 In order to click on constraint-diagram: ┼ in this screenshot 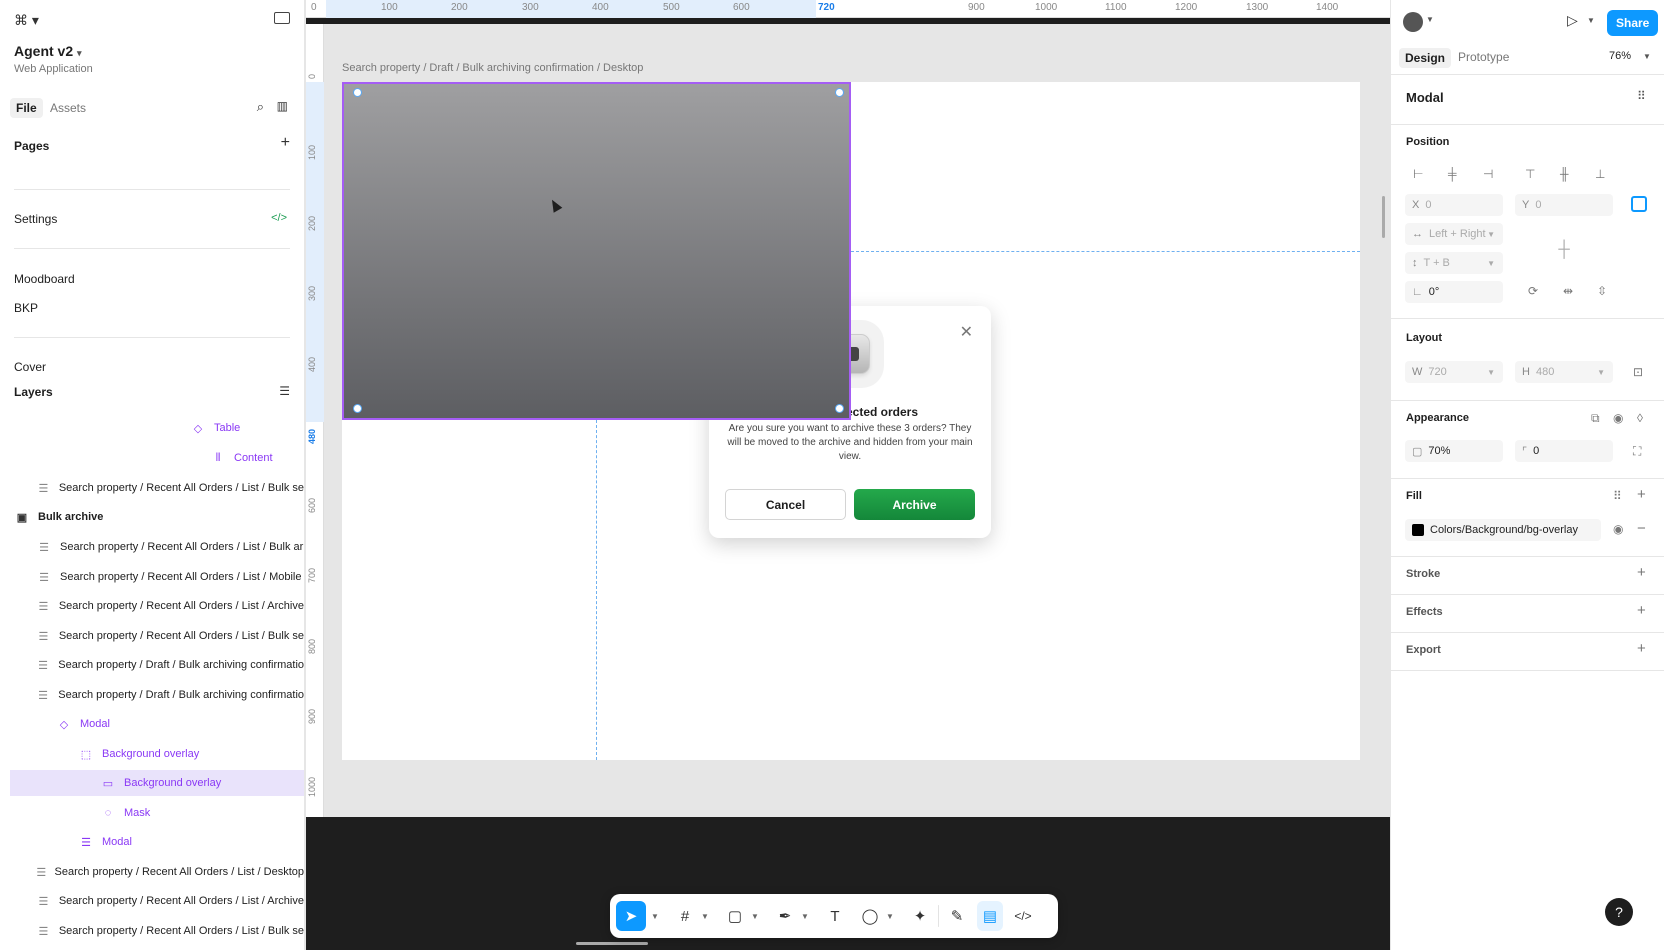, I will do `click(1564, 250)`.